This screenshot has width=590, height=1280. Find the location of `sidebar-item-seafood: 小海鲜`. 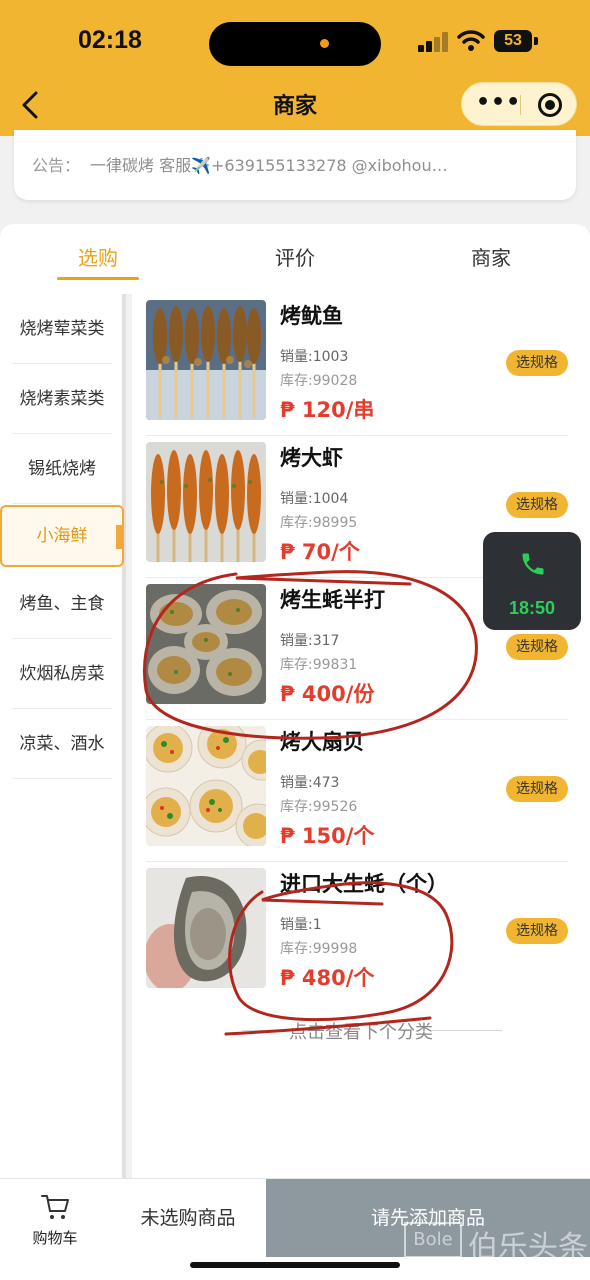

sidebar-item-seafood: 小海鲜 is located at coordinates (62, 536).